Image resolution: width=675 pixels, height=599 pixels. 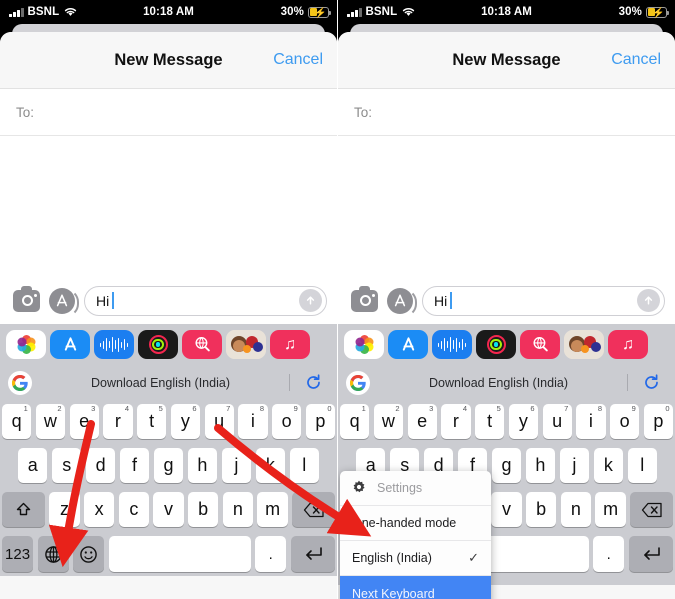 What do you see at coordinates (53, 554) in the screenshot?
I see `globe-icon` at bounding box center [53, 554].